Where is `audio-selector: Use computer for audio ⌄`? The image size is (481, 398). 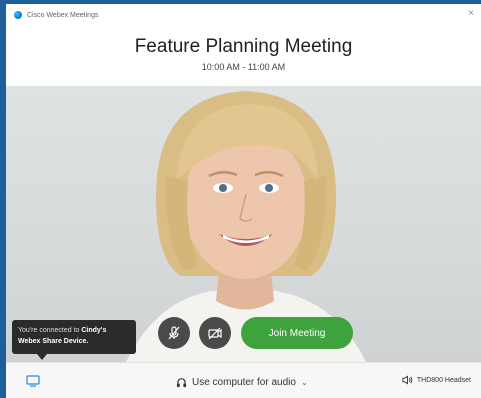 audio-selector: Use computer for audio ⌄ is located at coordinates (242, 382).